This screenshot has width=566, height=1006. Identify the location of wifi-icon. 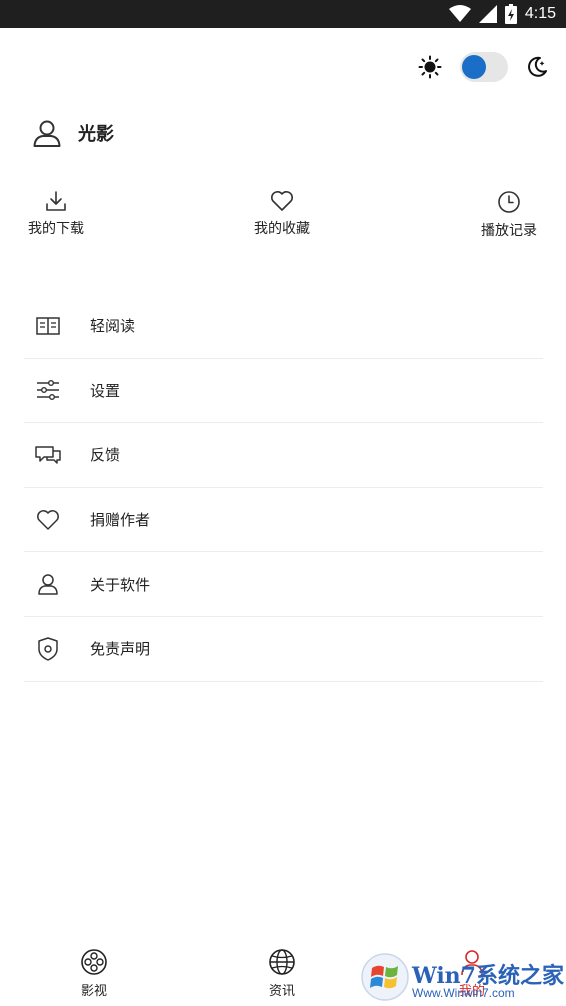
(459, 13).